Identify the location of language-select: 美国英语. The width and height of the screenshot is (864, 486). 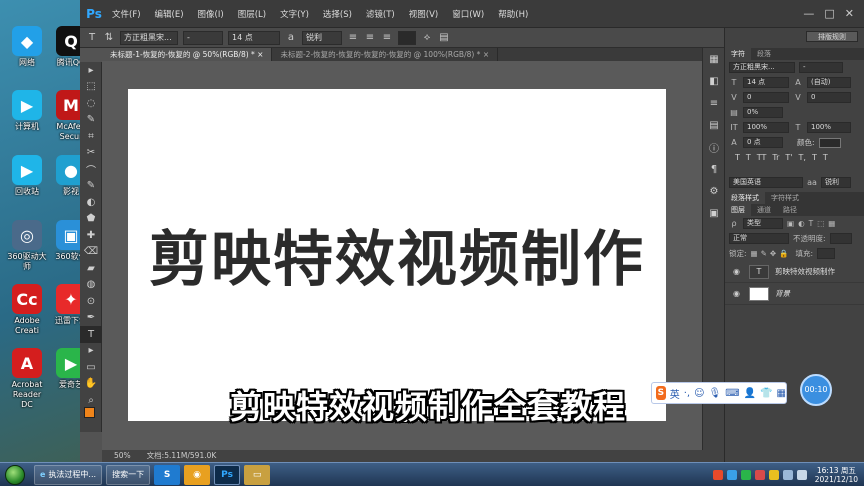
(766, 182).